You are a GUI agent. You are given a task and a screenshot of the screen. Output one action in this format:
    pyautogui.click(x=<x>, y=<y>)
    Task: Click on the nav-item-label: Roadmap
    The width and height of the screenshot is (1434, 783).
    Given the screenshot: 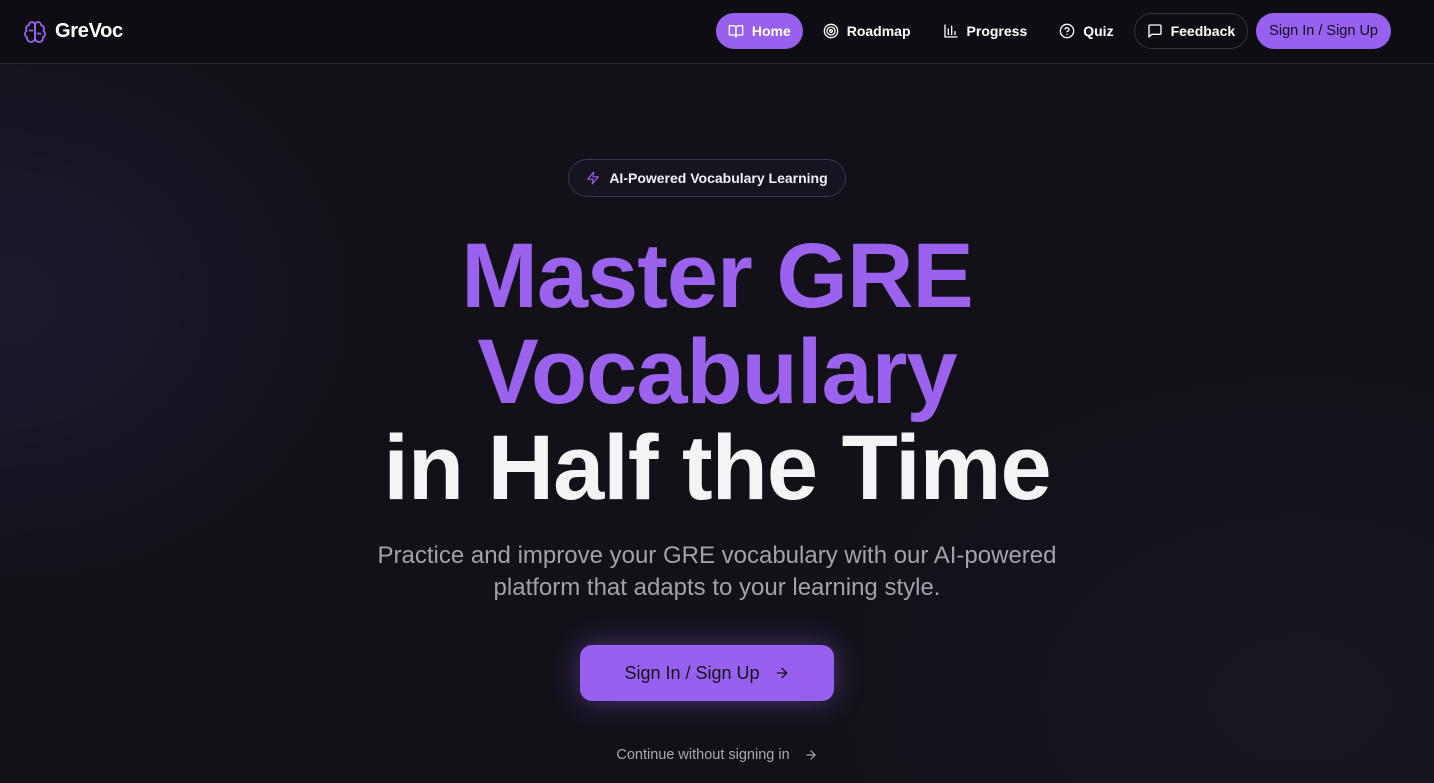 What is the action you would take?
    pyautogui.click(x=878, y=31)
    